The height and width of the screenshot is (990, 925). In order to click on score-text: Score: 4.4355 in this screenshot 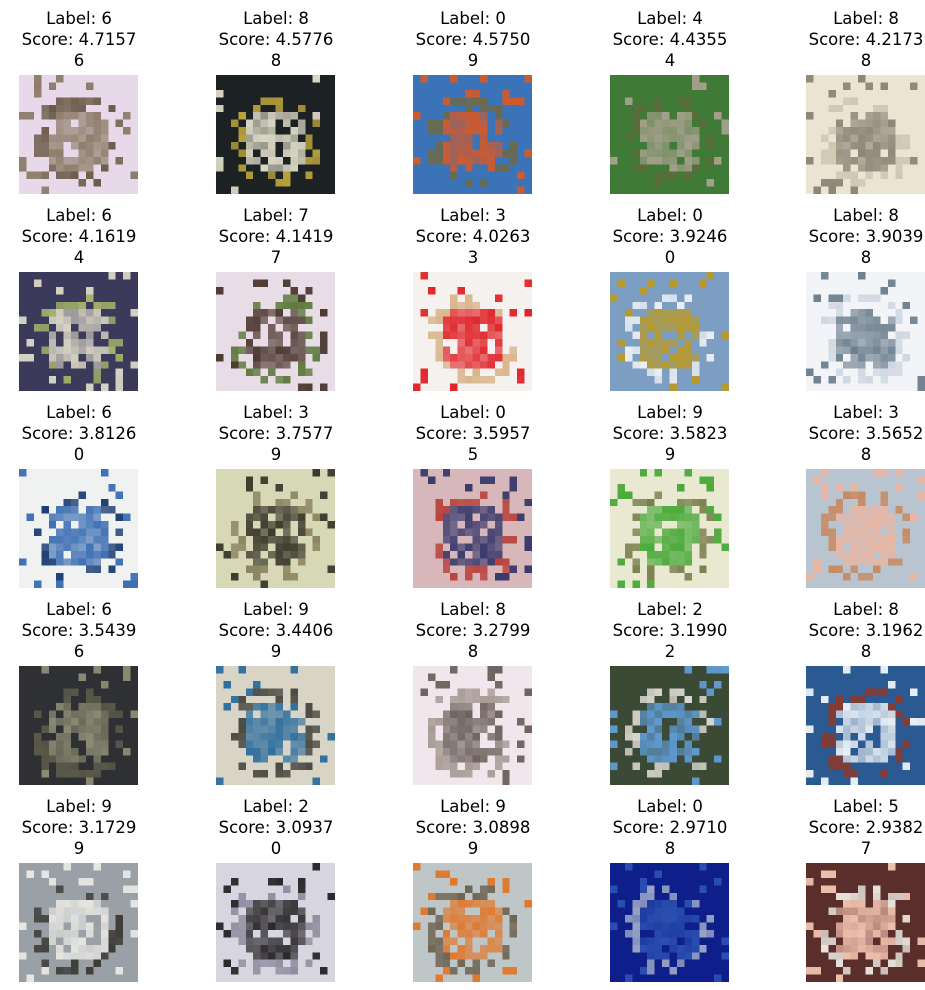, I will do `click(670, 39)`.